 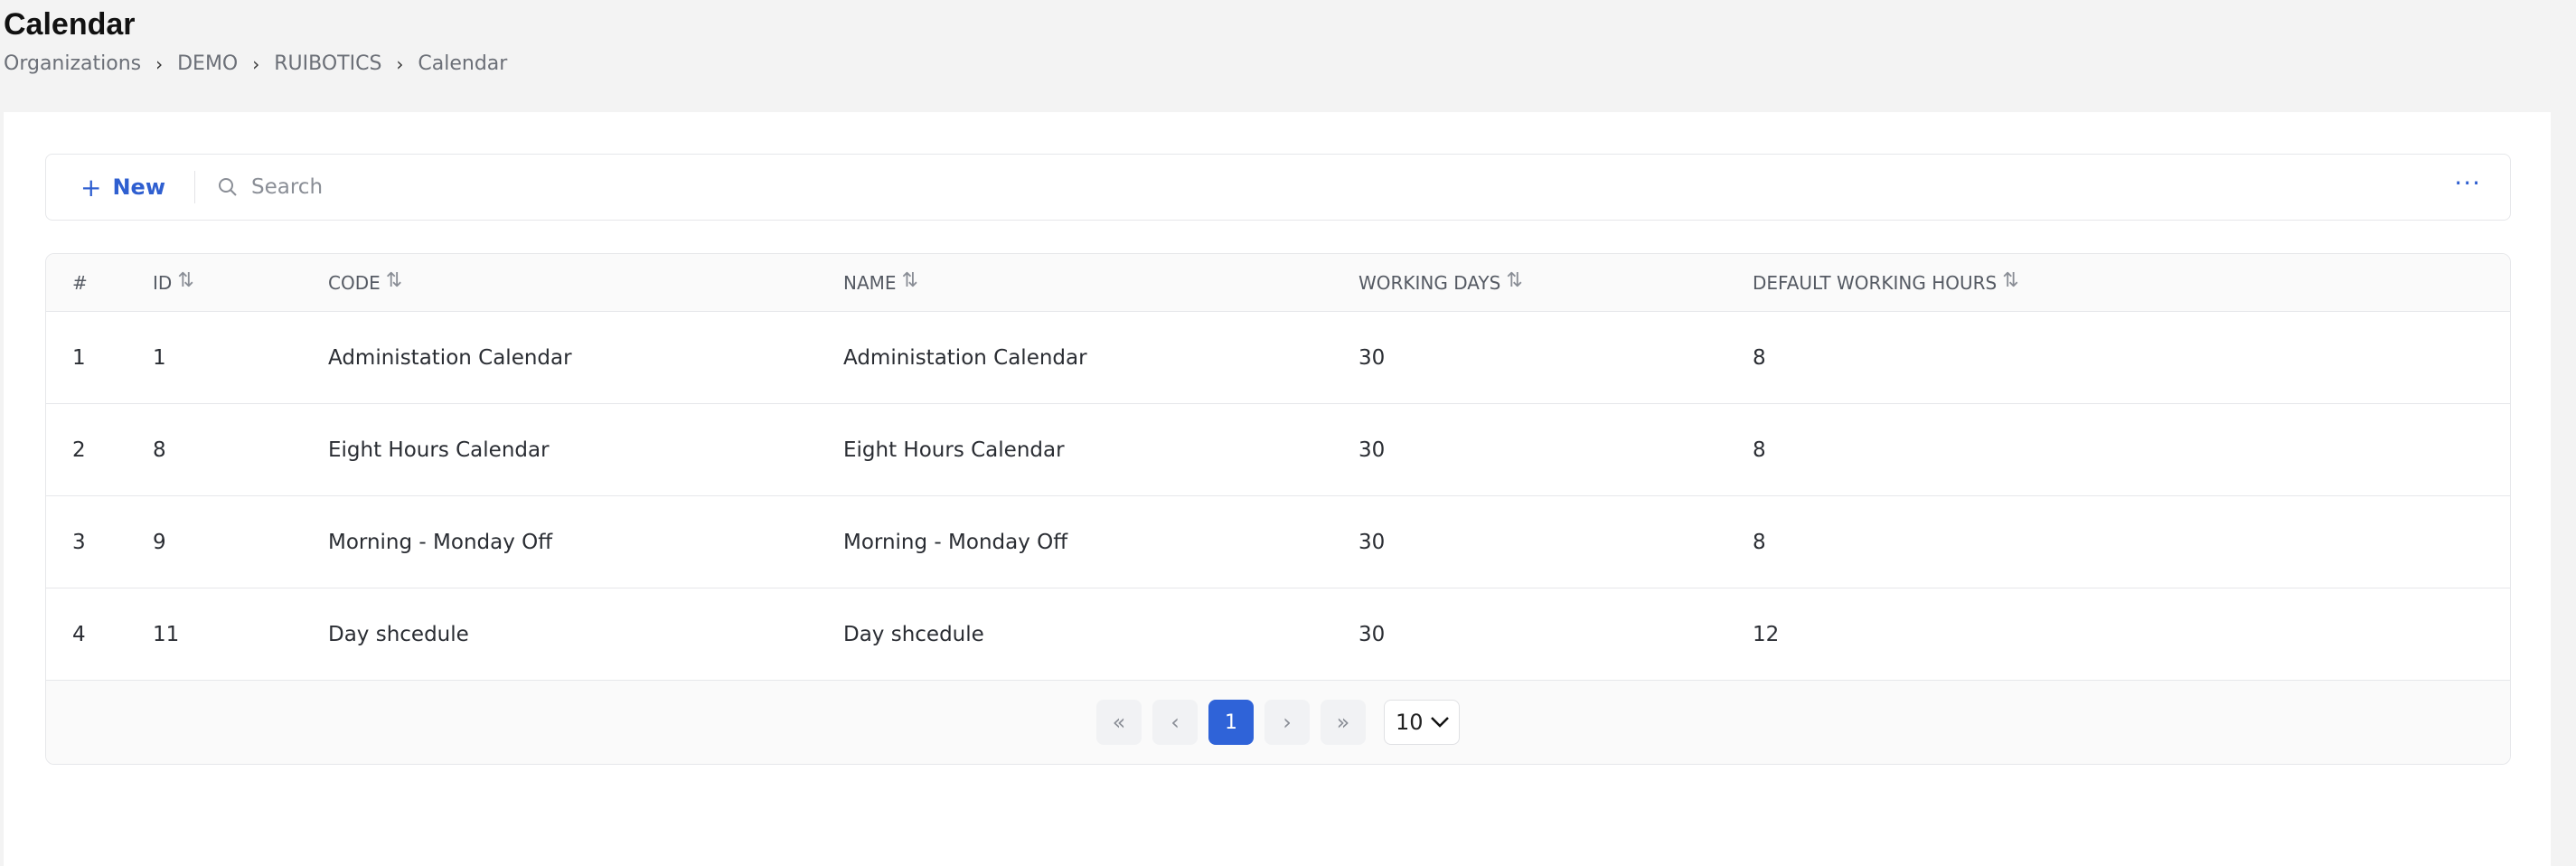 What do you see at coordinates (1410, 723) in the screenshot?
I see `page-size-value: 10` at bounding box center [1410, 723].